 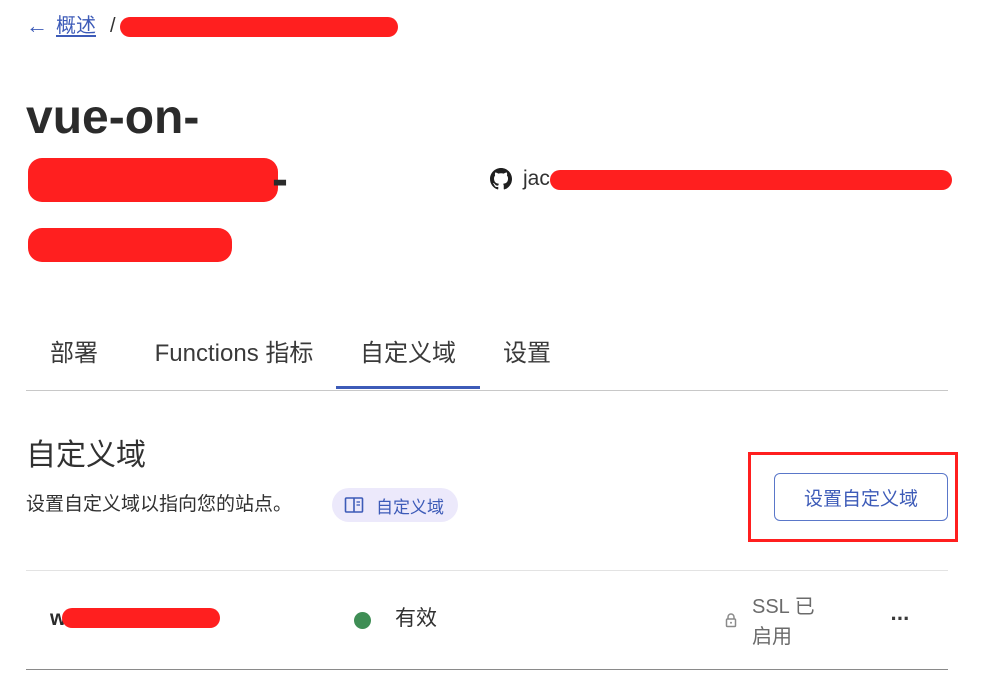 What do you see at coordinates (416, 618) in the screenshot?
I see `domain-status: 有效` at bounding box center [416, 618].